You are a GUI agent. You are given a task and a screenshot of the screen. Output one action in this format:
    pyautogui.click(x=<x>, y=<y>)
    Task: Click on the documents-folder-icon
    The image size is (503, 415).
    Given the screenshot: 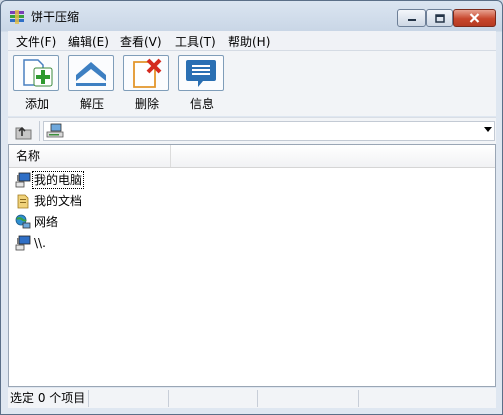 What is the action you would take?
    pyautogui.click(x=23, y=201)
    